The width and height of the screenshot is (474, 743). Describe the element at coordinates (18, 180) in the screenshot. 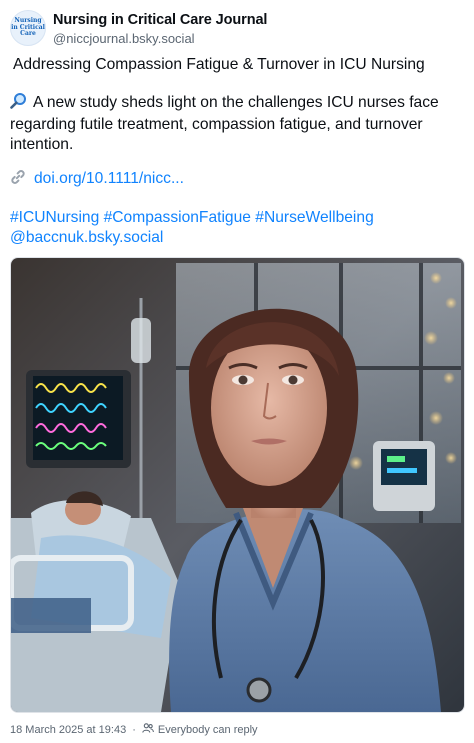

I see `link-chain-icon` at that location.